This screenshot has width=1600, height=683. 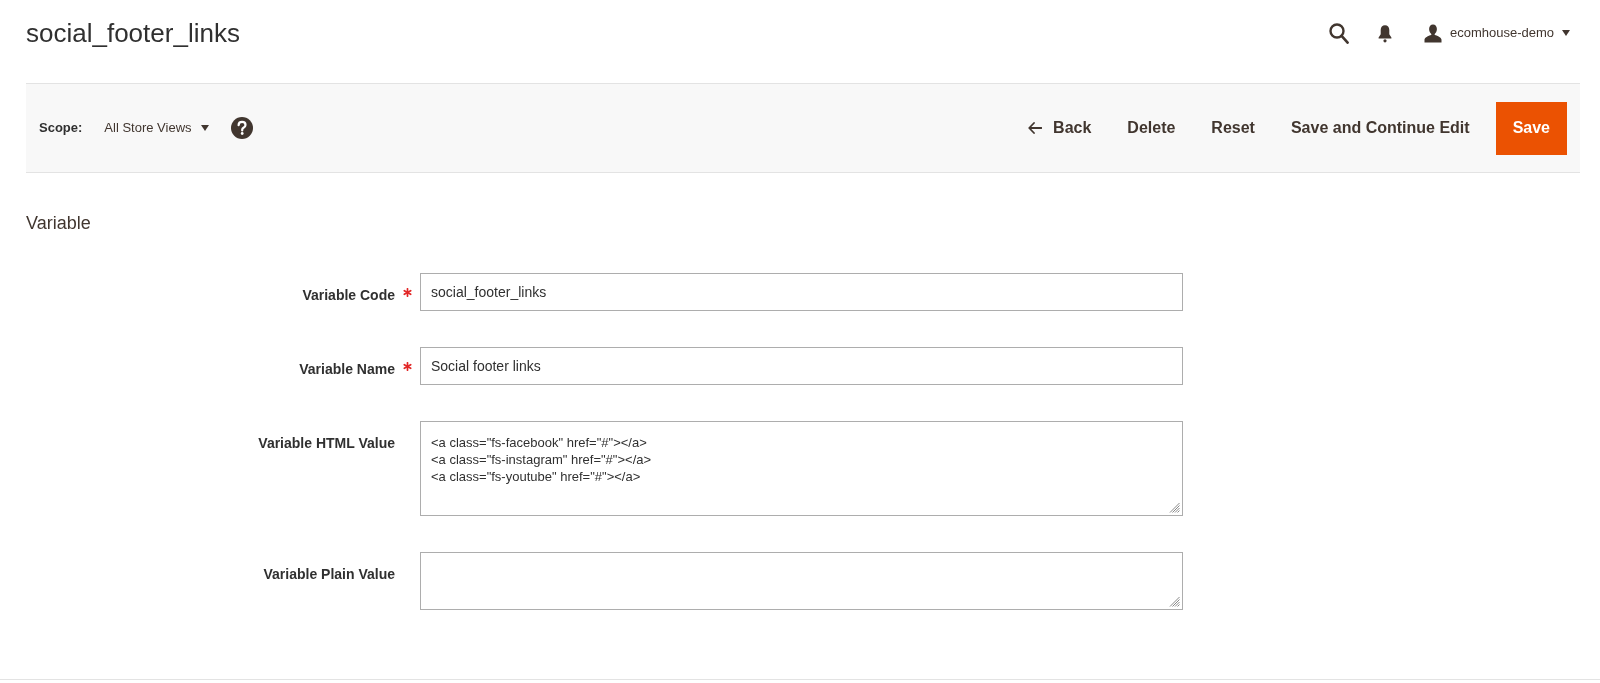 I want to click on user-menu: ecomhouse-demo, so click(x=1496, y=33).